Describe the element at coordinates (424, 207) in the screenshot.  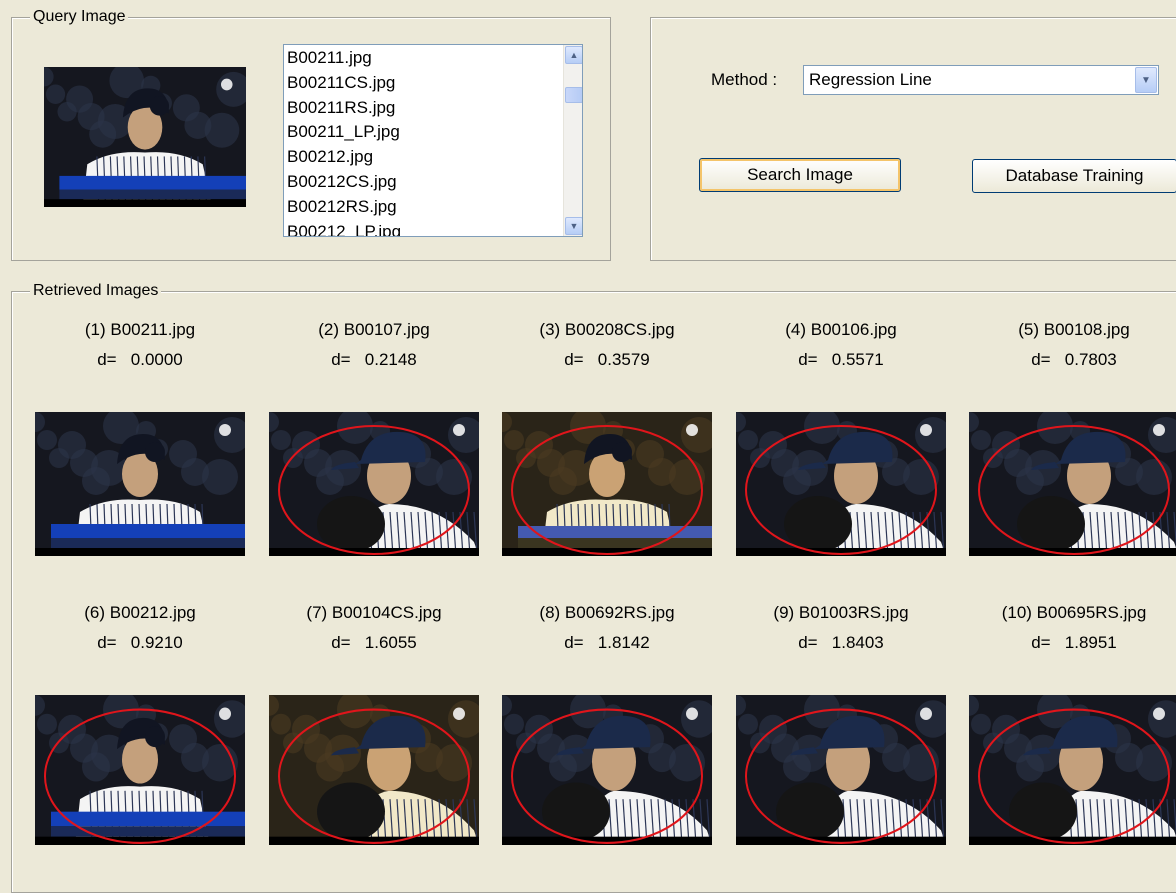
I see `file-list-item: B00212RS.jpg` at that location.